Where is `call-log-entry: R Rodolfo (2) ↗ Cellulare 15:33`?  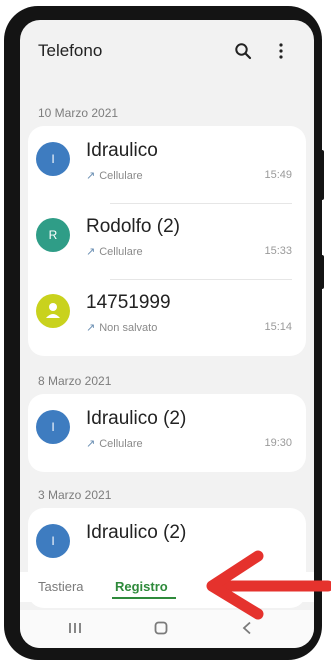 call-log-entry: R Rodolfo (2) ↗ Cellulare 15:33 is located at coordinates (167, 241).